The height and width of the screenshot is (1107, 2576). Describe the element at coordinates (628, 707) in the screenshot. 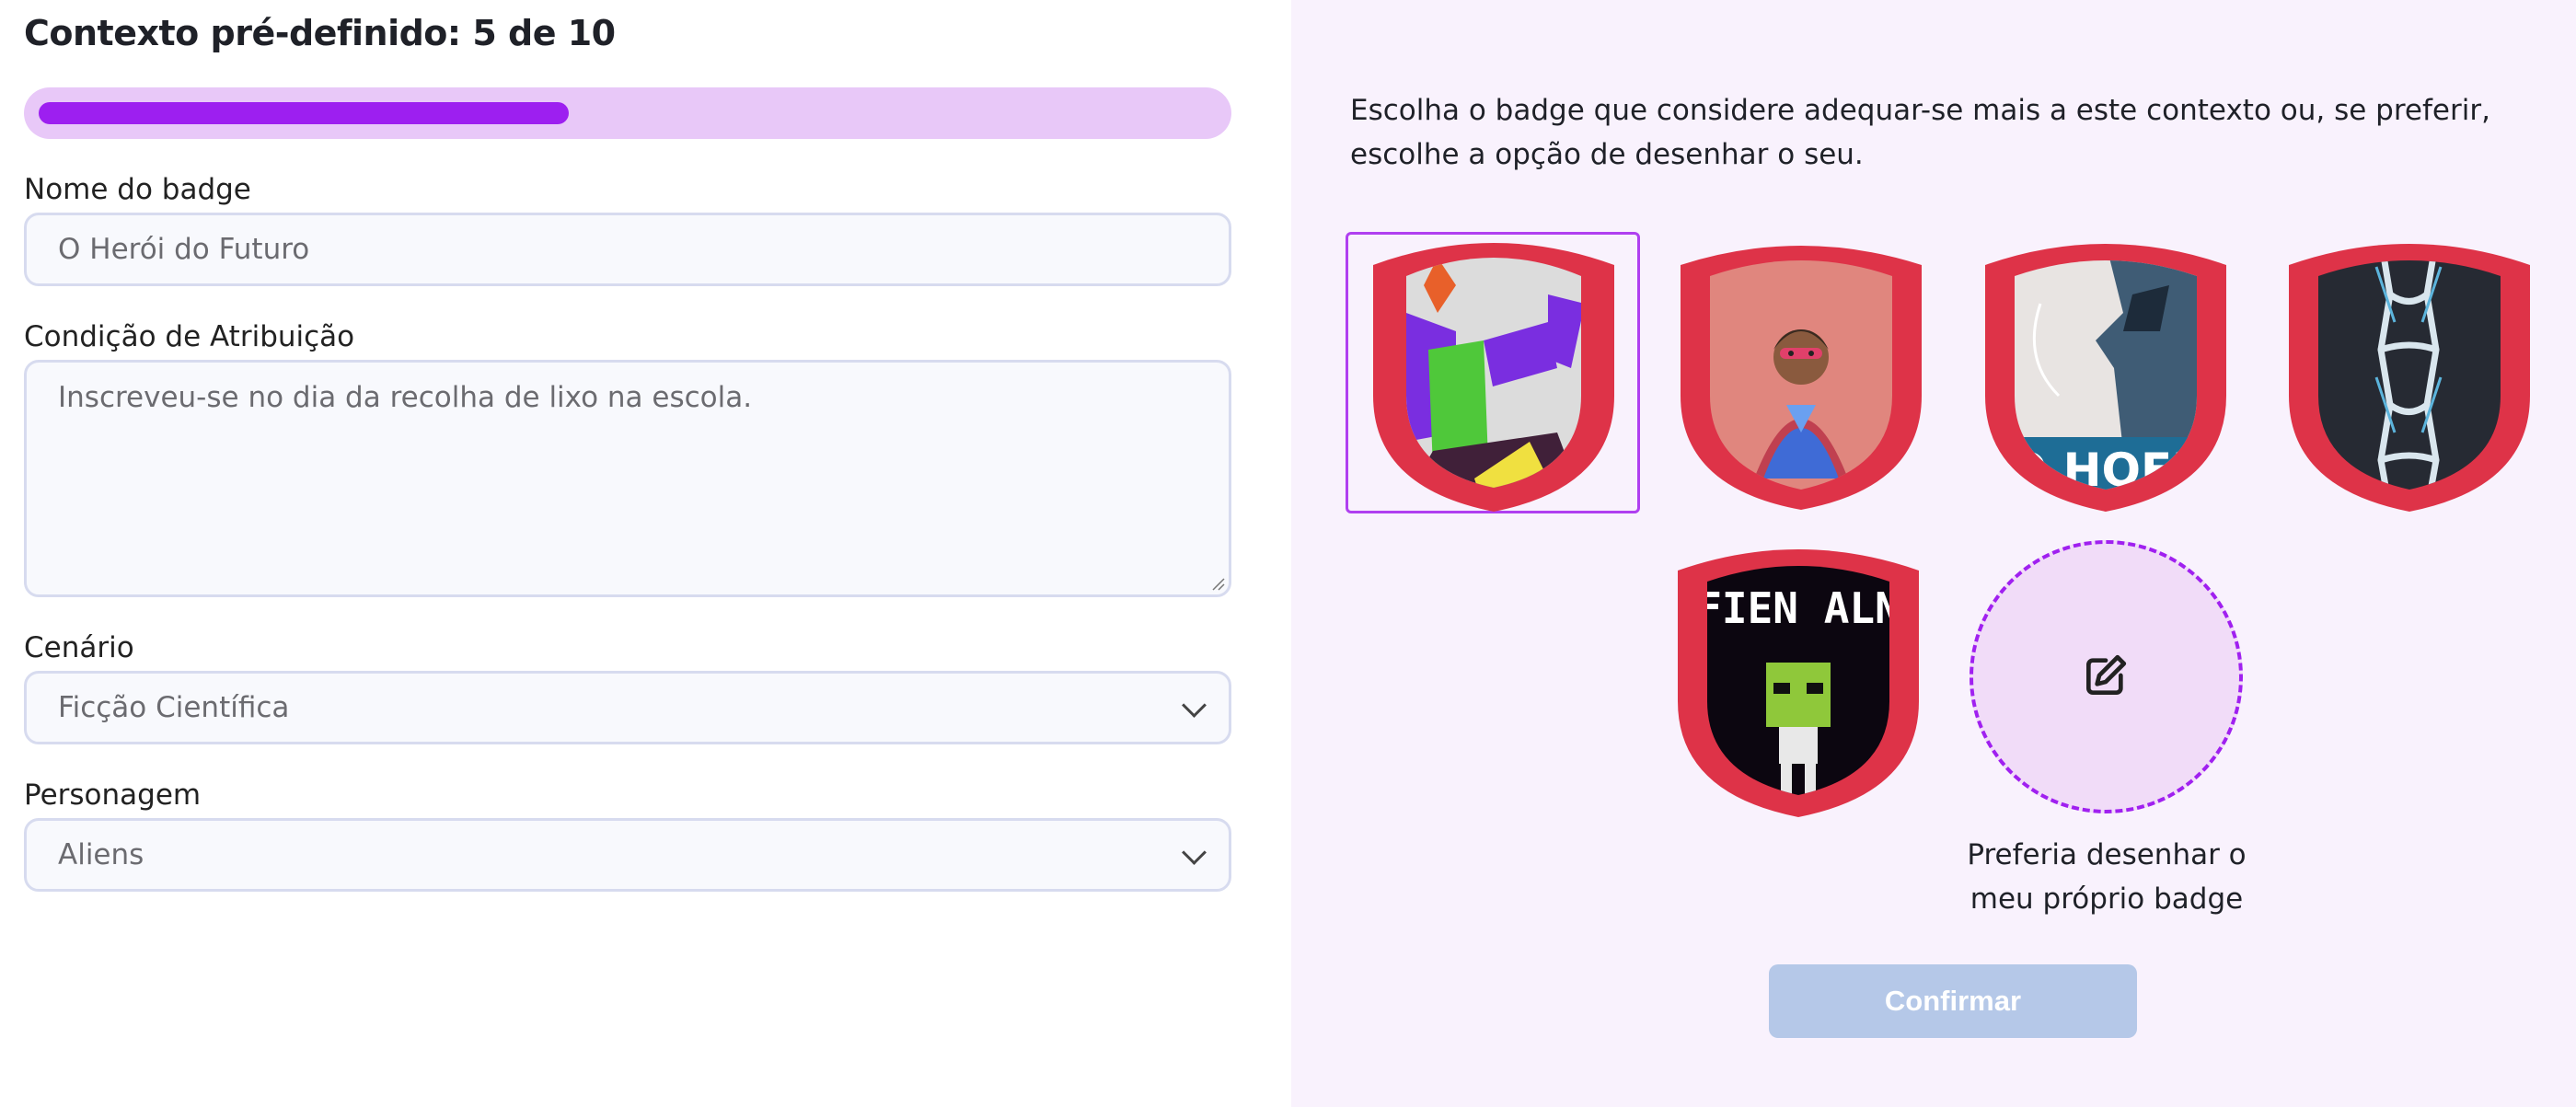

I see `scenario-select: Ficção Científica` at that location.